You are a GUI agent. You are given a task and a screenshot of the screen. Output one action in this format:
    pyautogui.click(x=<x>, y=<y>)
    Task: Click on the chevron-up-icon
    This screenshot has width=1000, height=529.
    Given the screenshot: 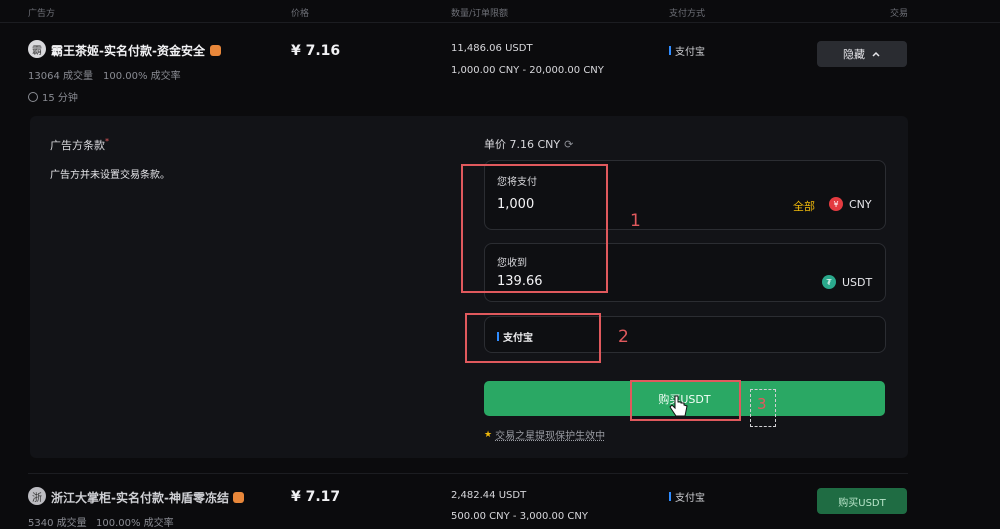 What is the action you would take?
    pyautogui.click(x=876, y=54)
    